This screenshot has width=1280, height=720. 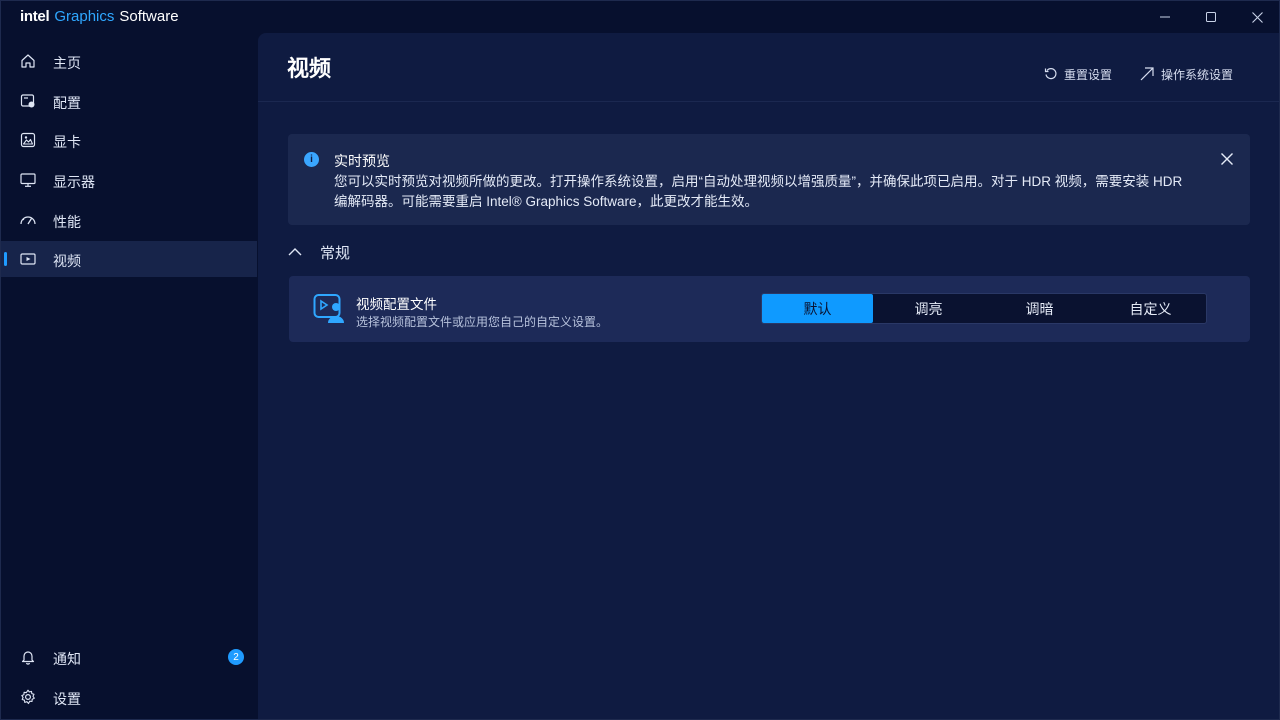 I want to click on maximize-button, so click(x=1211, y=17).